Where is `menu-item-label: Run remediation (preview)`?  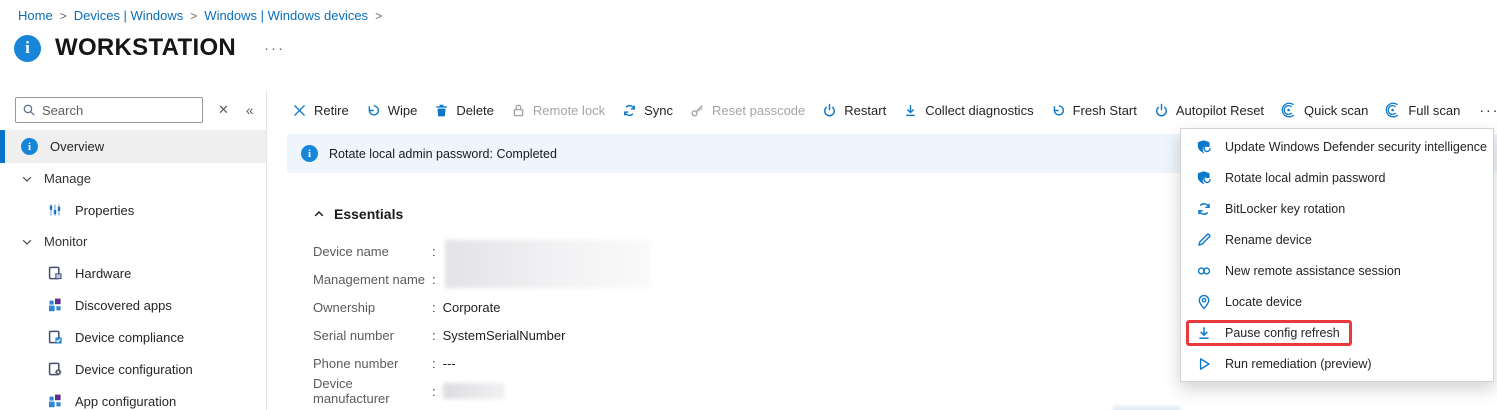 menu-item-label: Run remediation (preview) is located at coordinates (1298, 363).